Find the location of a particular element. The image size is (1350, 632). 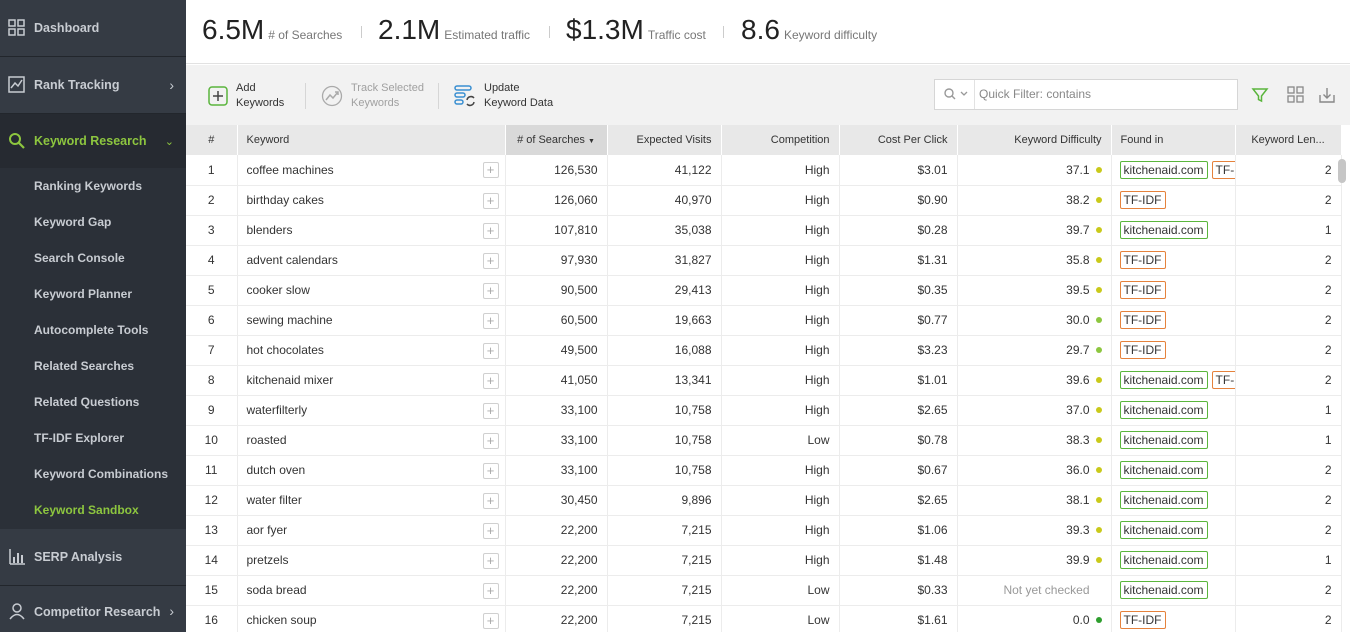

scrollbar-thumb is located at coordinates (1342, 171).